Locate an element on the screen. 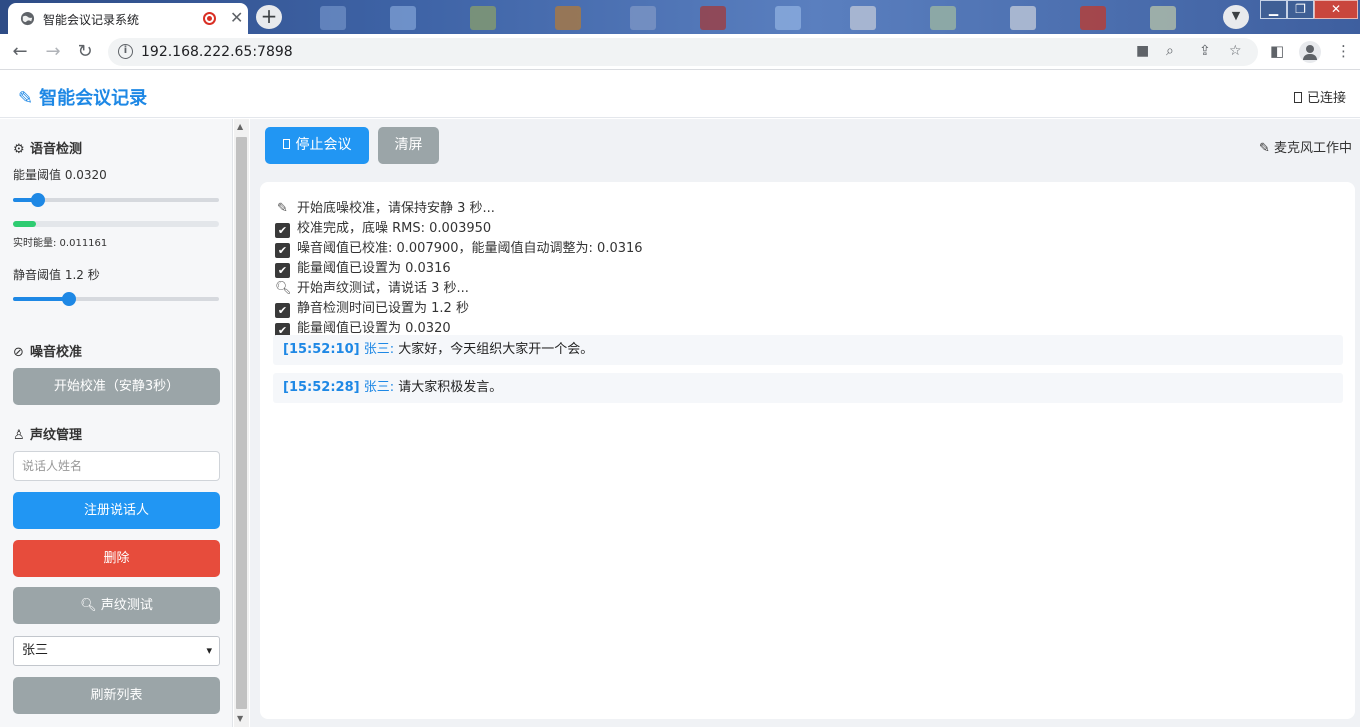 This screenshot has width=1360, height=727. reload-button: ↻ is located at coordinates (85, 52).